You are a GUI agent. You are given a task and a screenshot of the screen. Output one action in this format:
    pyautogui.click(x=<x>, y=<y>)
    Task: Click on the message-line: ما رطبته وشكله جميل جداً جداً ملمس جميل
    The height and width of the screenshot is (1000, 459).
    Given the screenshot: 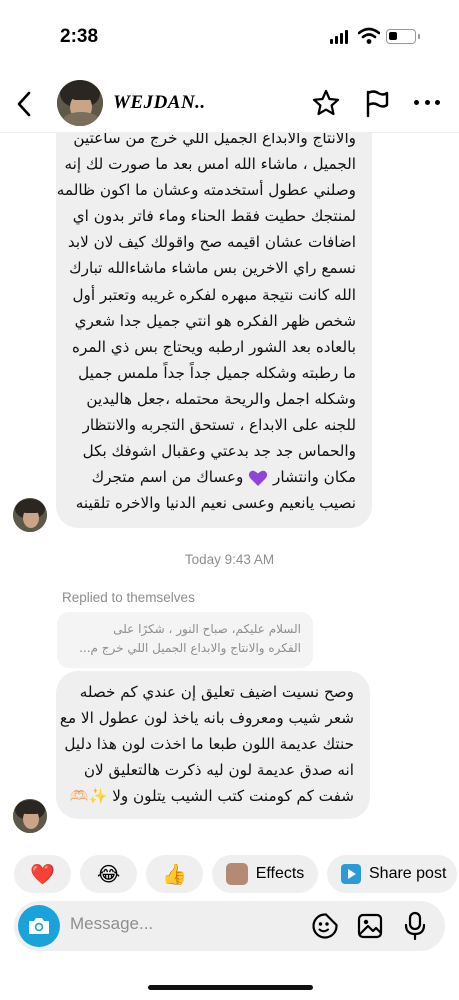 What is the action you would take?
    pyautogui.click(x=217, y=372)
    